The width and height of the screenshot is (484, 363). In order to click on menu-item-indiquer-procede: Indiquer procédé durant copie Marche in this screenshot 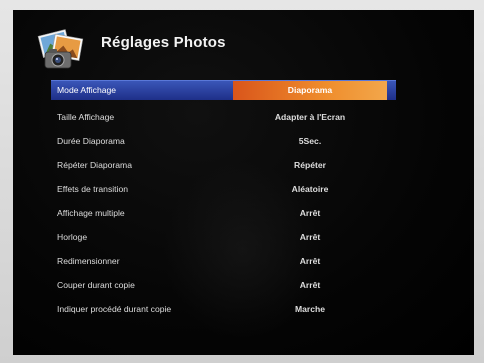, I will do `click(223, 309)`.